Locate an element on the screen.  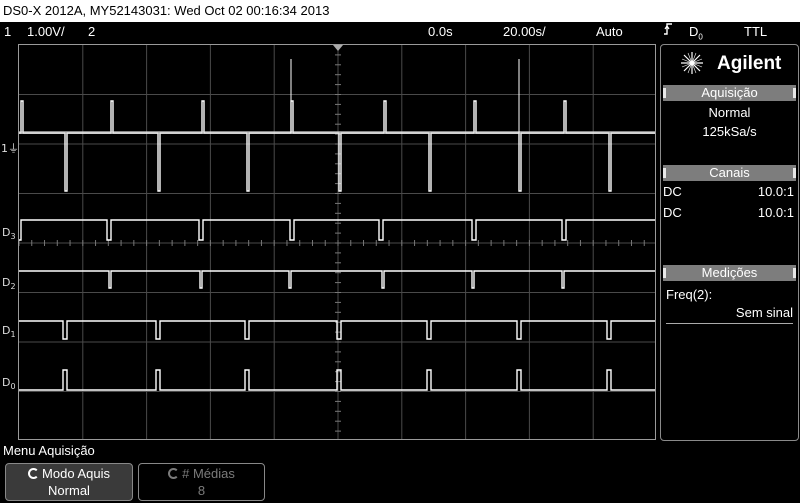
time-per-div: 20.00s/ is located at coordinates (524, 31).